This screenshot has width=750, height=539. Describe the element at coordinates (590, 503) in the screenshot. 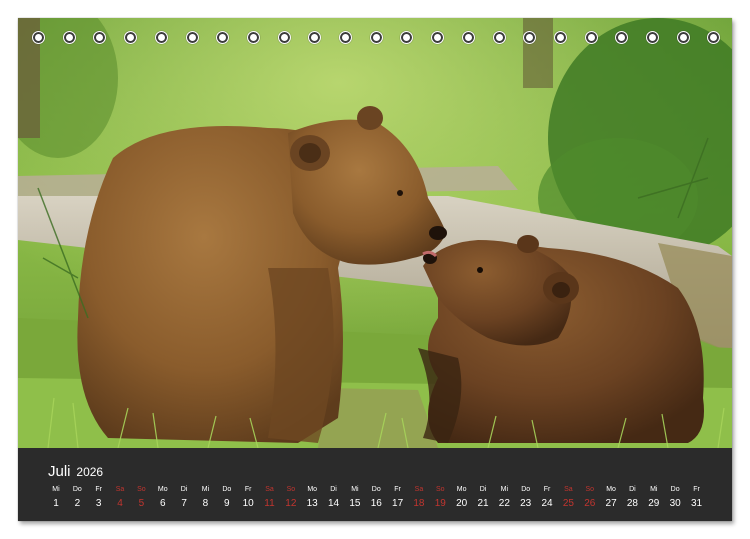

I see `day-number: 26` at that location.